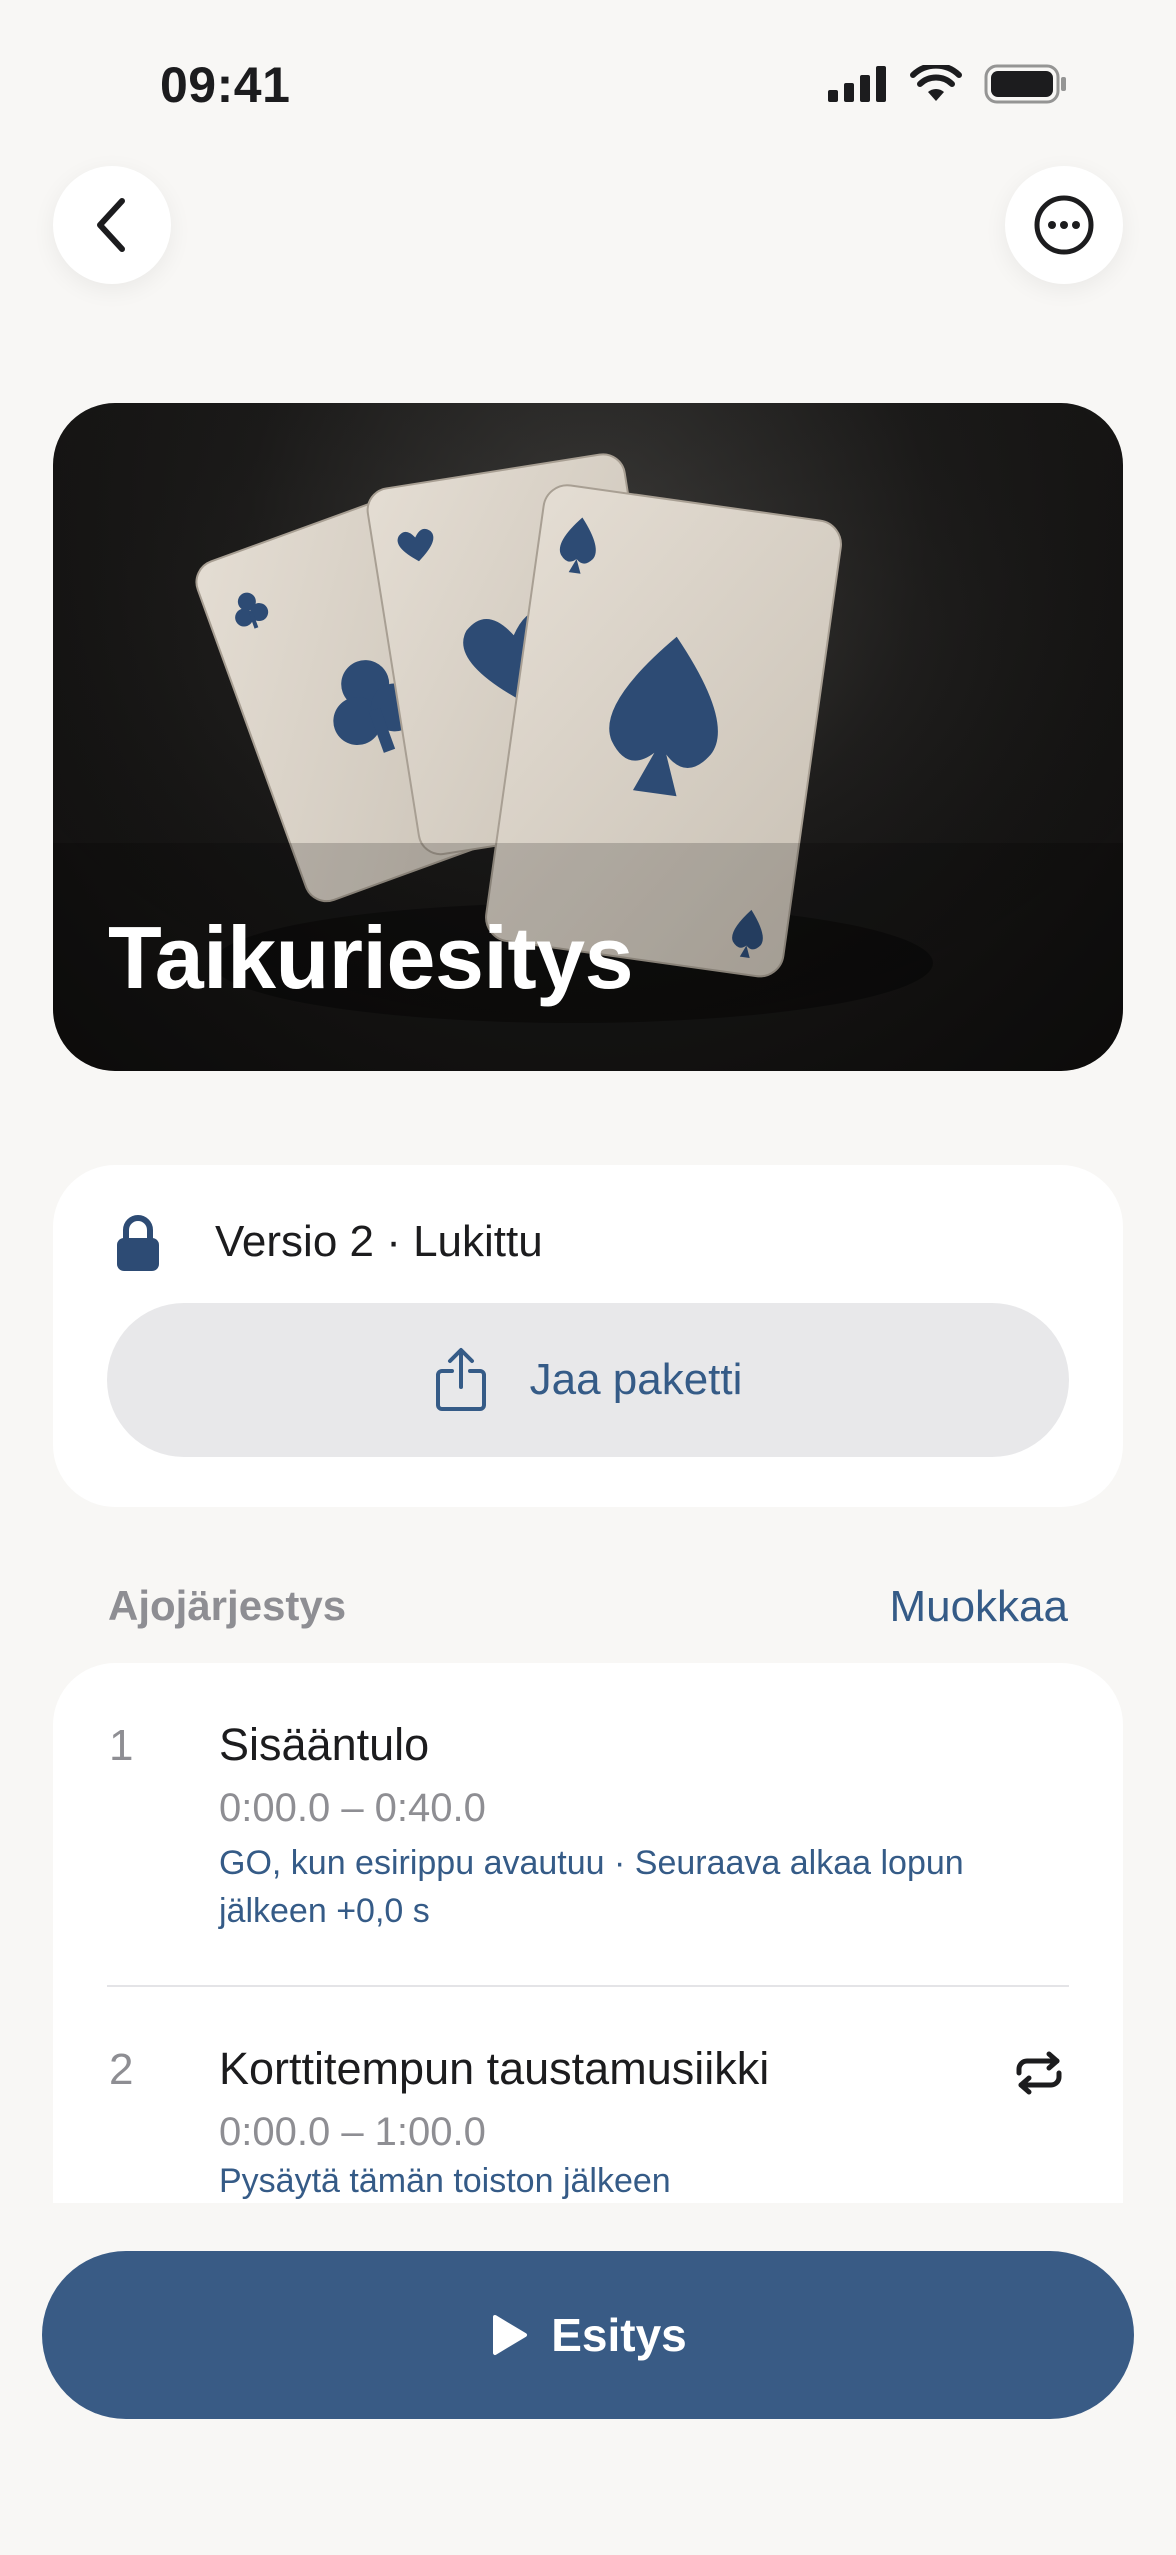 This screenshot has height=2555, width=1176. I want to click on package-card: Versio 2 · Lukittu Jaa paketti, so click(588, 1336).